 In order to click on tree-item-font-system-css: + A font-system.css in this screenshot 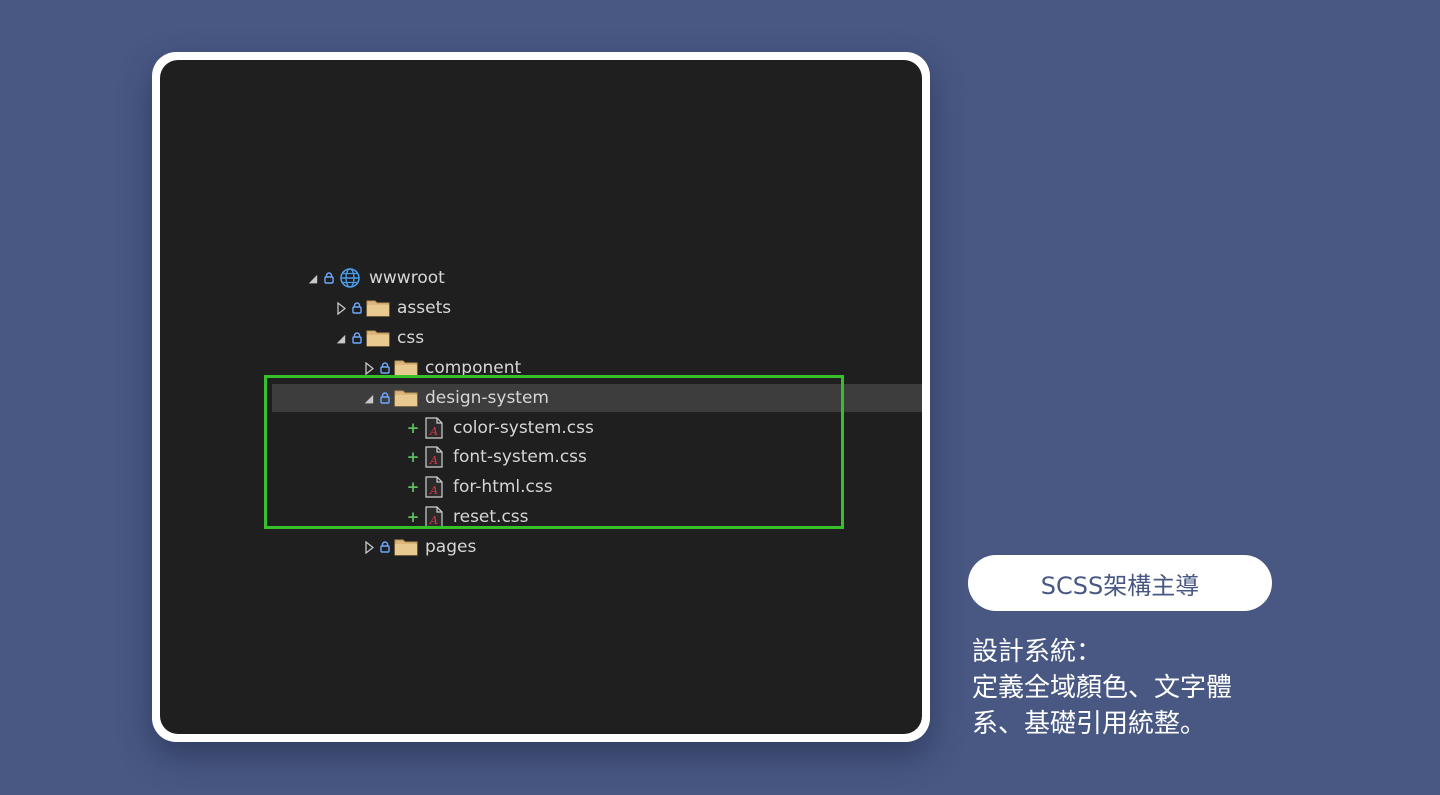, I will do `click(597, 457)`.